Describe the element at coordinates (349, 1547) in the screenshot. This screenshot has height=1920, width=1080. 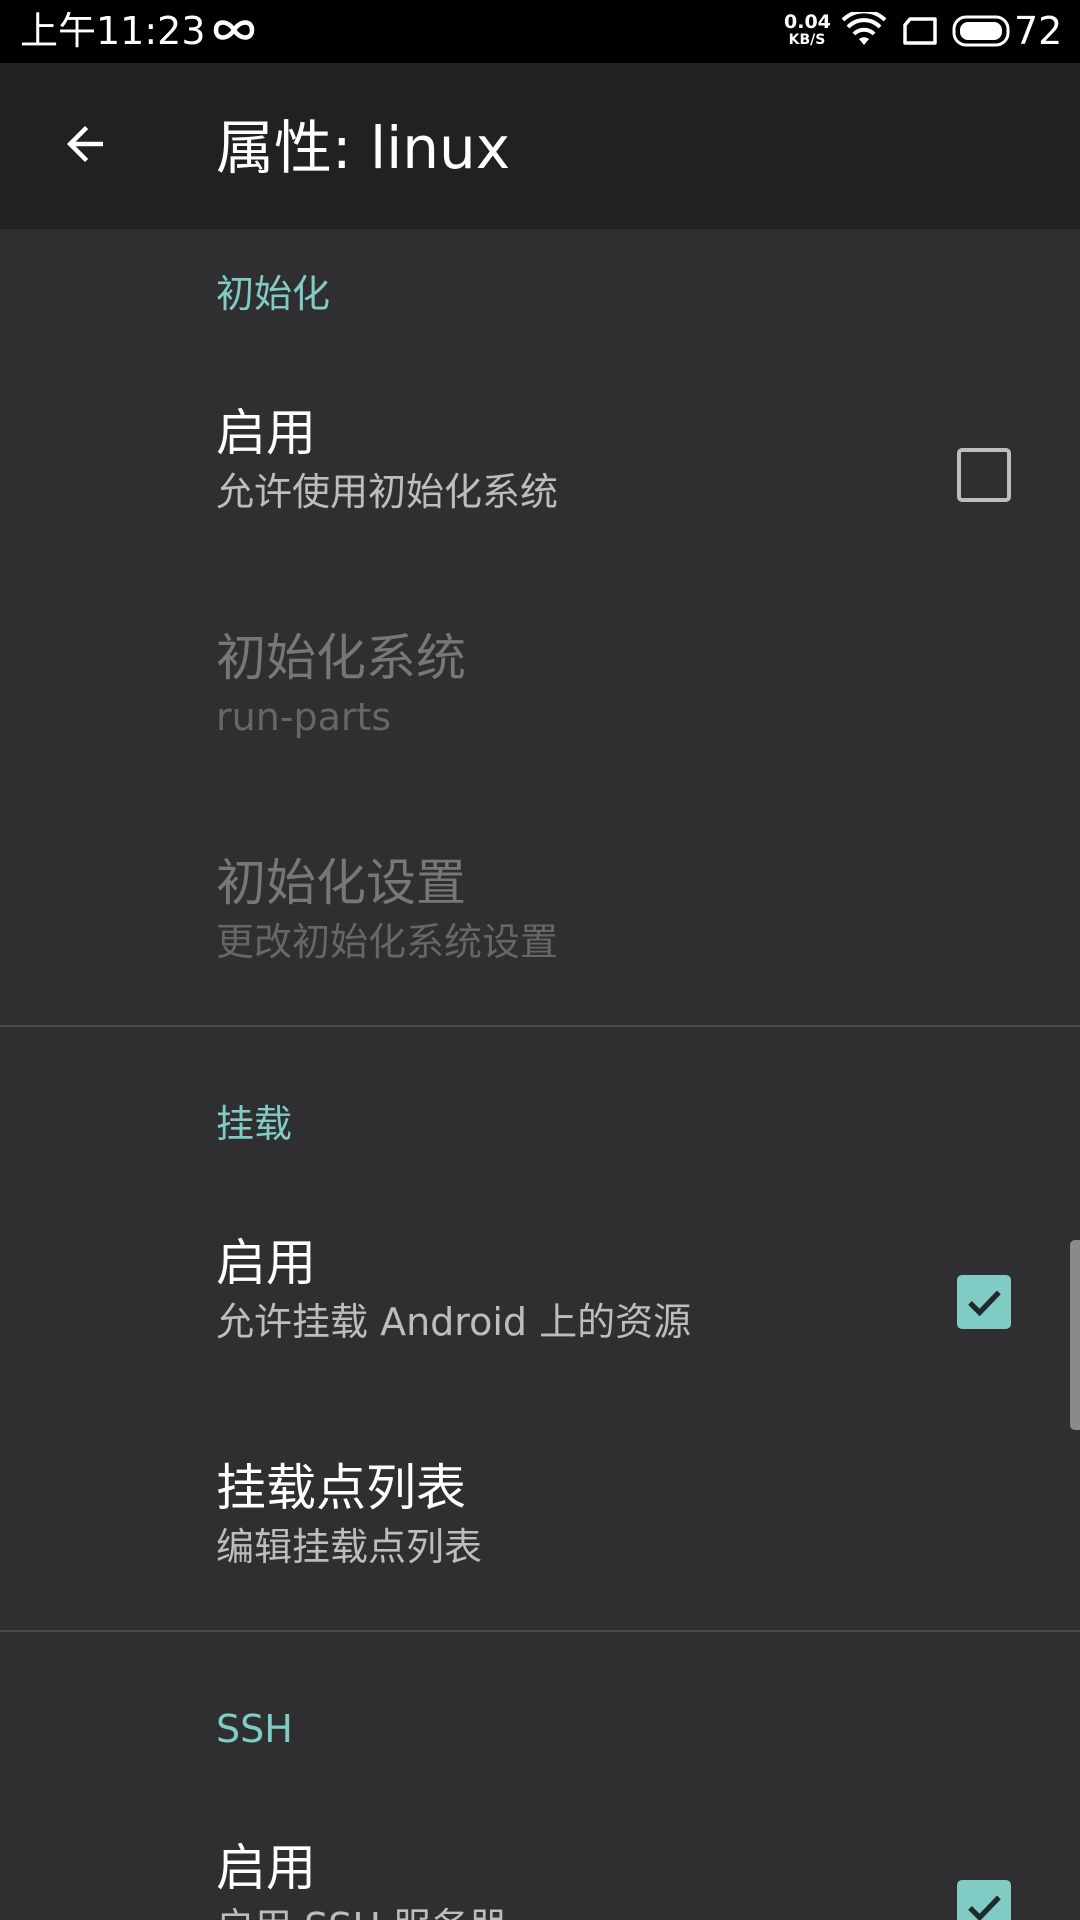
I see `pref-summary: 编辑挂载点列表` at that location.